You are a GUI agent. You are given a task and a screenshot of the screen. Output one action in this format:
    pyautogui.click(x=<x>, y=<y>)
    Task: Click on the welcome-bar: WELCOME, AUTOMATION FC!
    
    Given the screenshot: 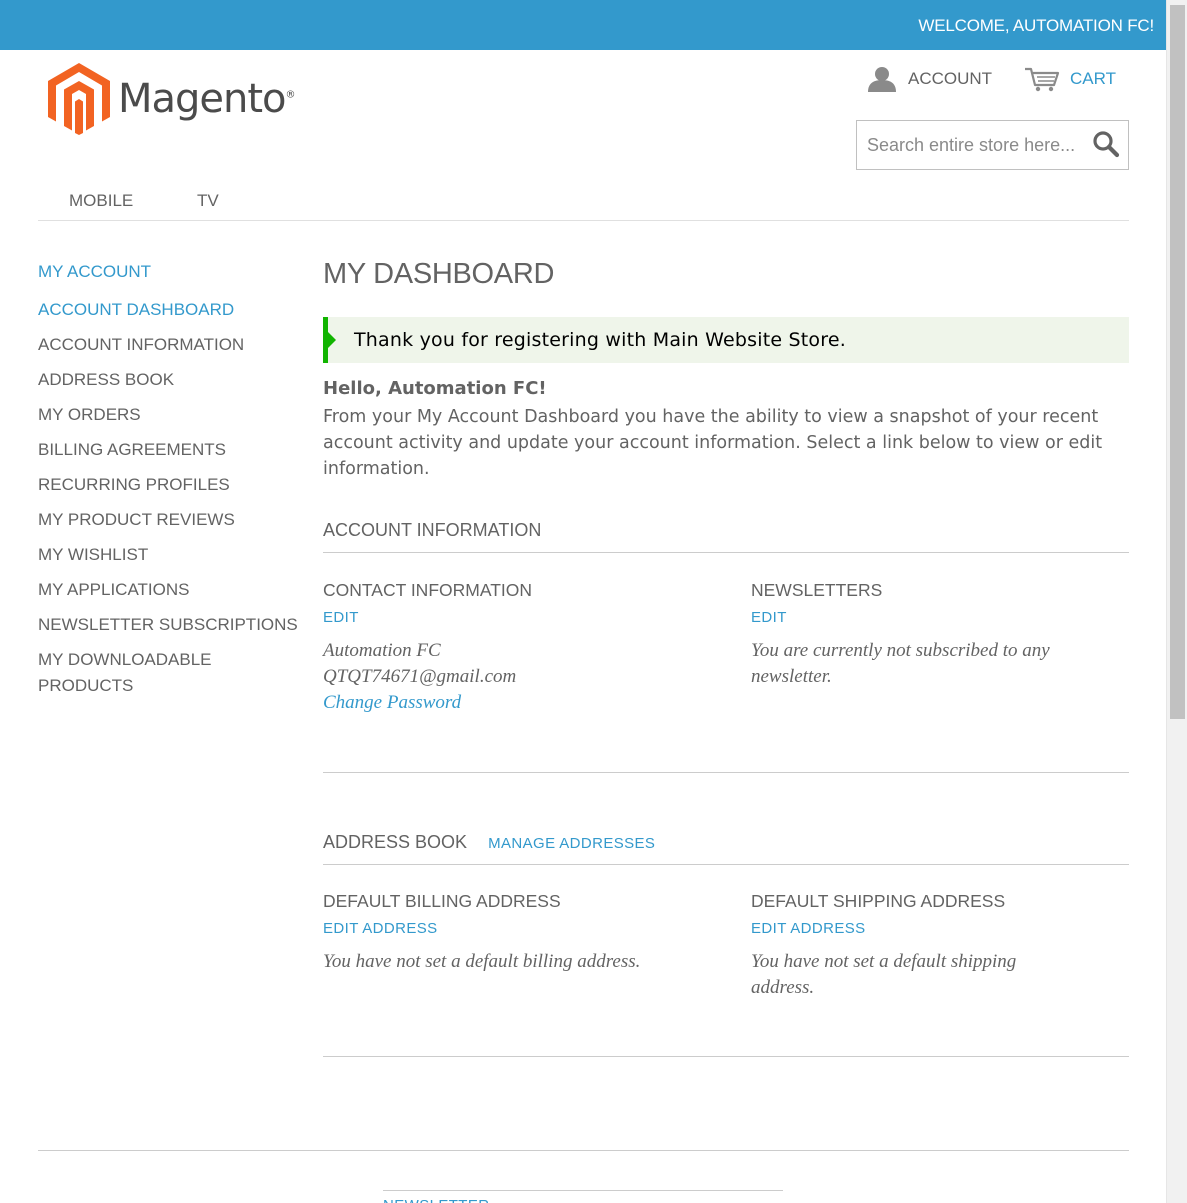 What is the action you would take?
    pyautogui.click(x=583, y=25)
    